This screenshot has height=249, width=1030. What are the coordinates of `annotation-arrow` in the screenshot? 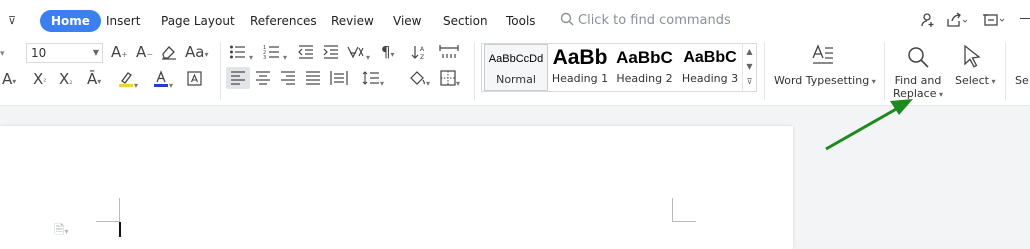 It's located at (869, 125).